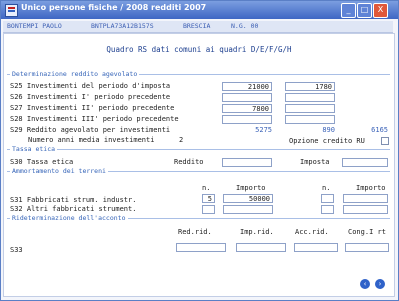 The width and height of the screenshot is (399, 301). I want to click on s29-value-total: 6165, so click(379, 130).